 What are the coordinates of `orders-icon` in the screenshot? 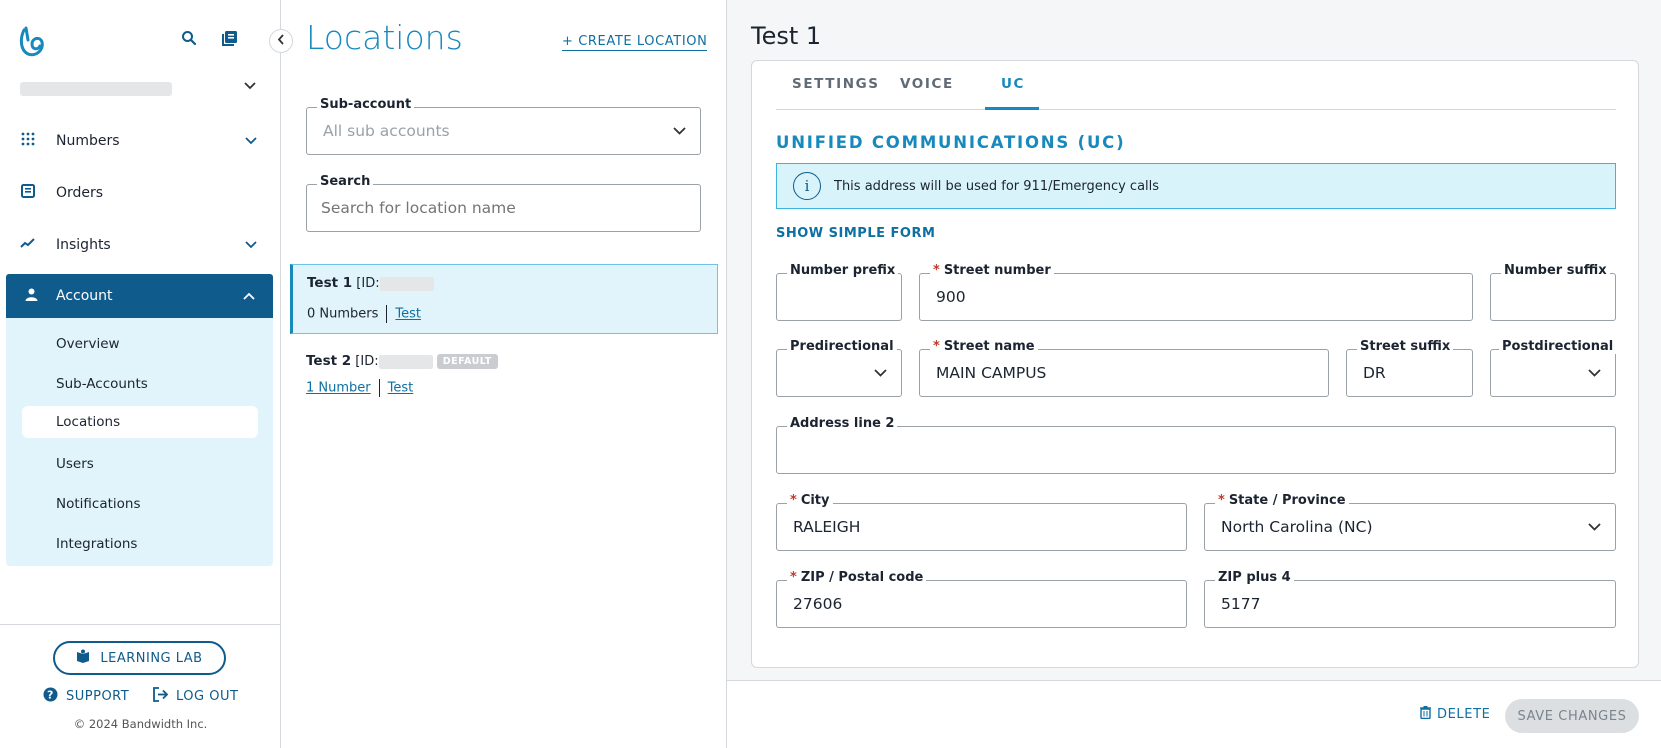 It's located at (28, 193).